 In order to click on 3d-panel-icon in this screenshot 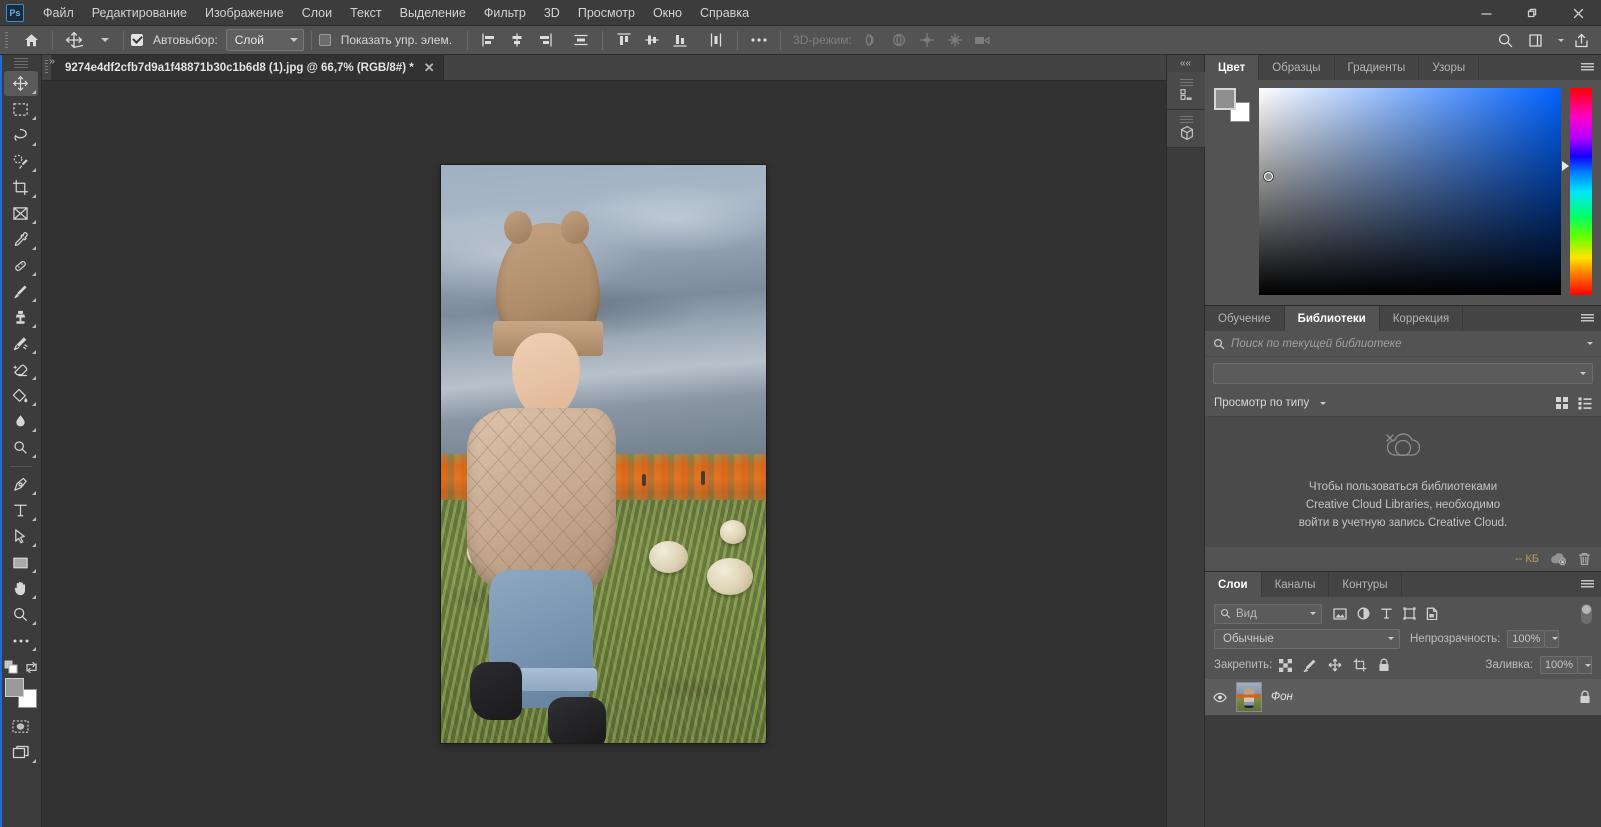, I will do `click(1186, 129)`.